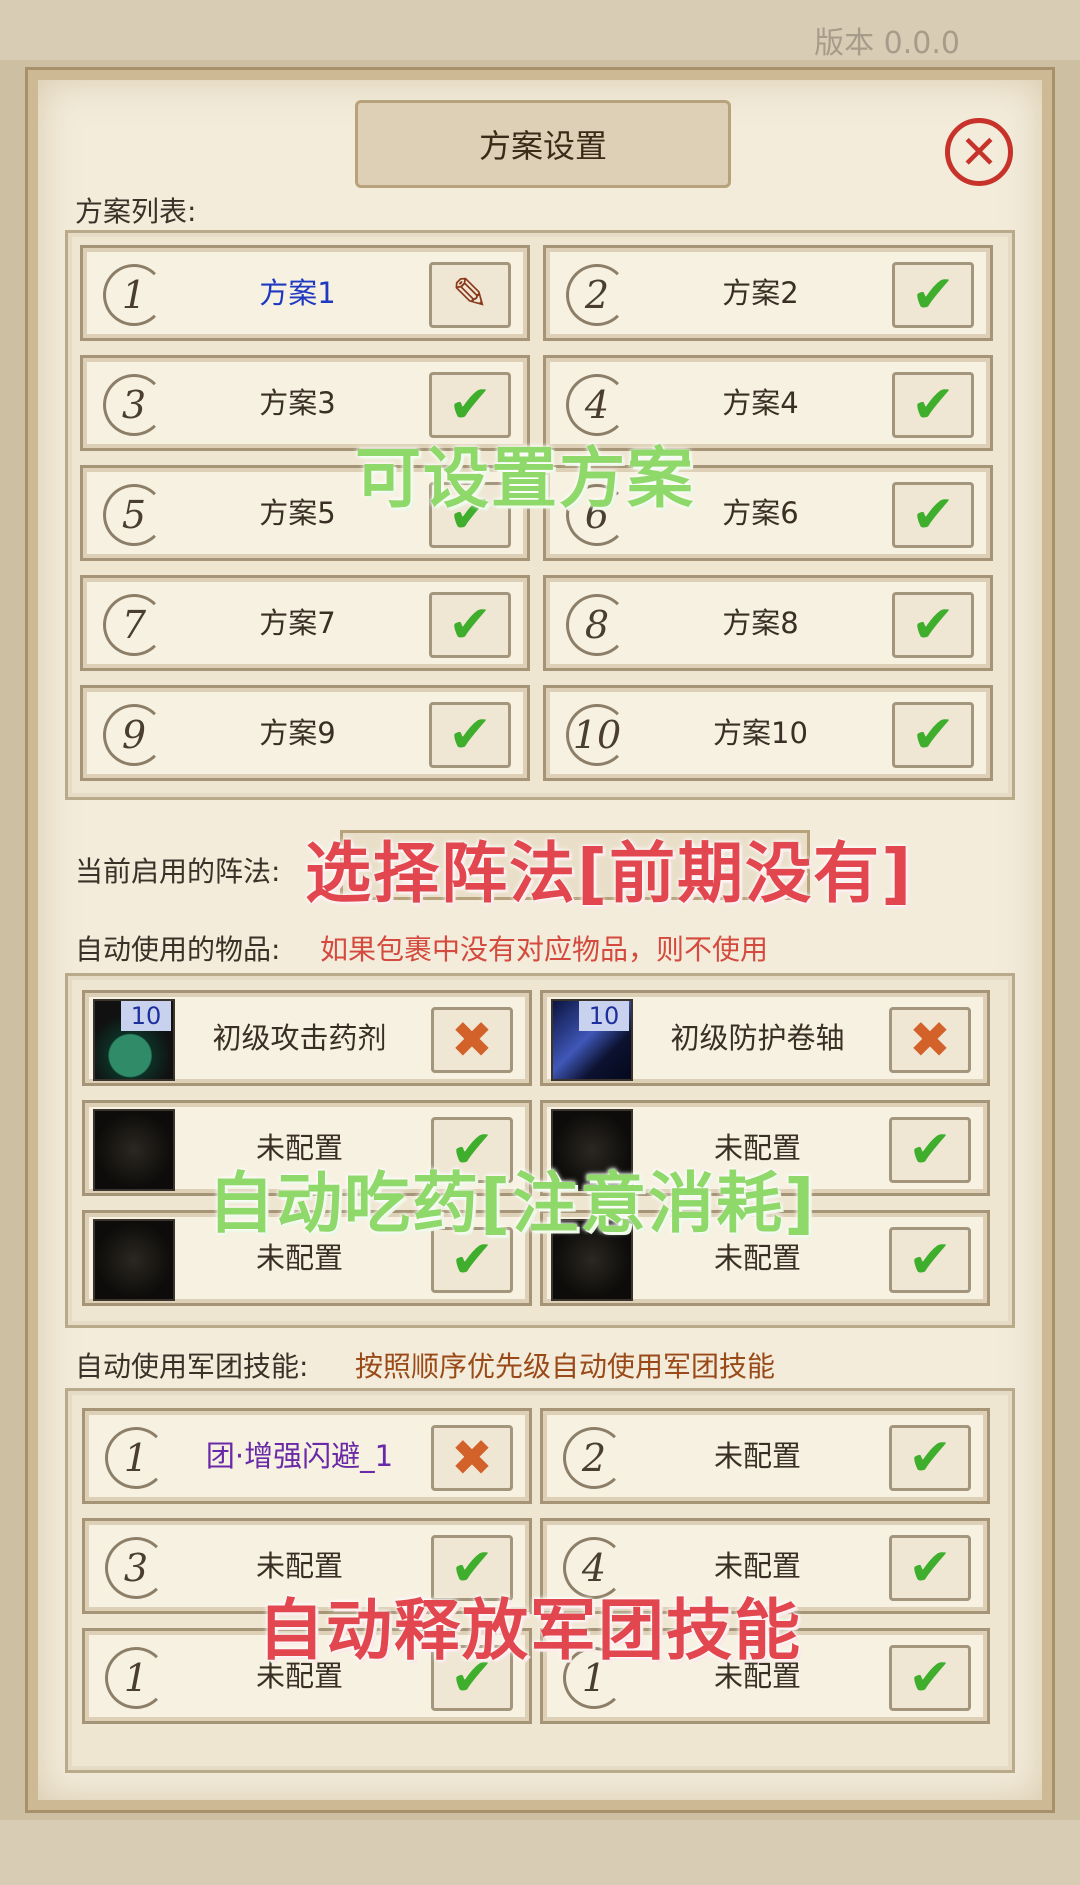 The height and width of the screenshot is (1885, 1080). I want to click on overlay-items: 自动吃药[注意消耗], so click(512, 1203).